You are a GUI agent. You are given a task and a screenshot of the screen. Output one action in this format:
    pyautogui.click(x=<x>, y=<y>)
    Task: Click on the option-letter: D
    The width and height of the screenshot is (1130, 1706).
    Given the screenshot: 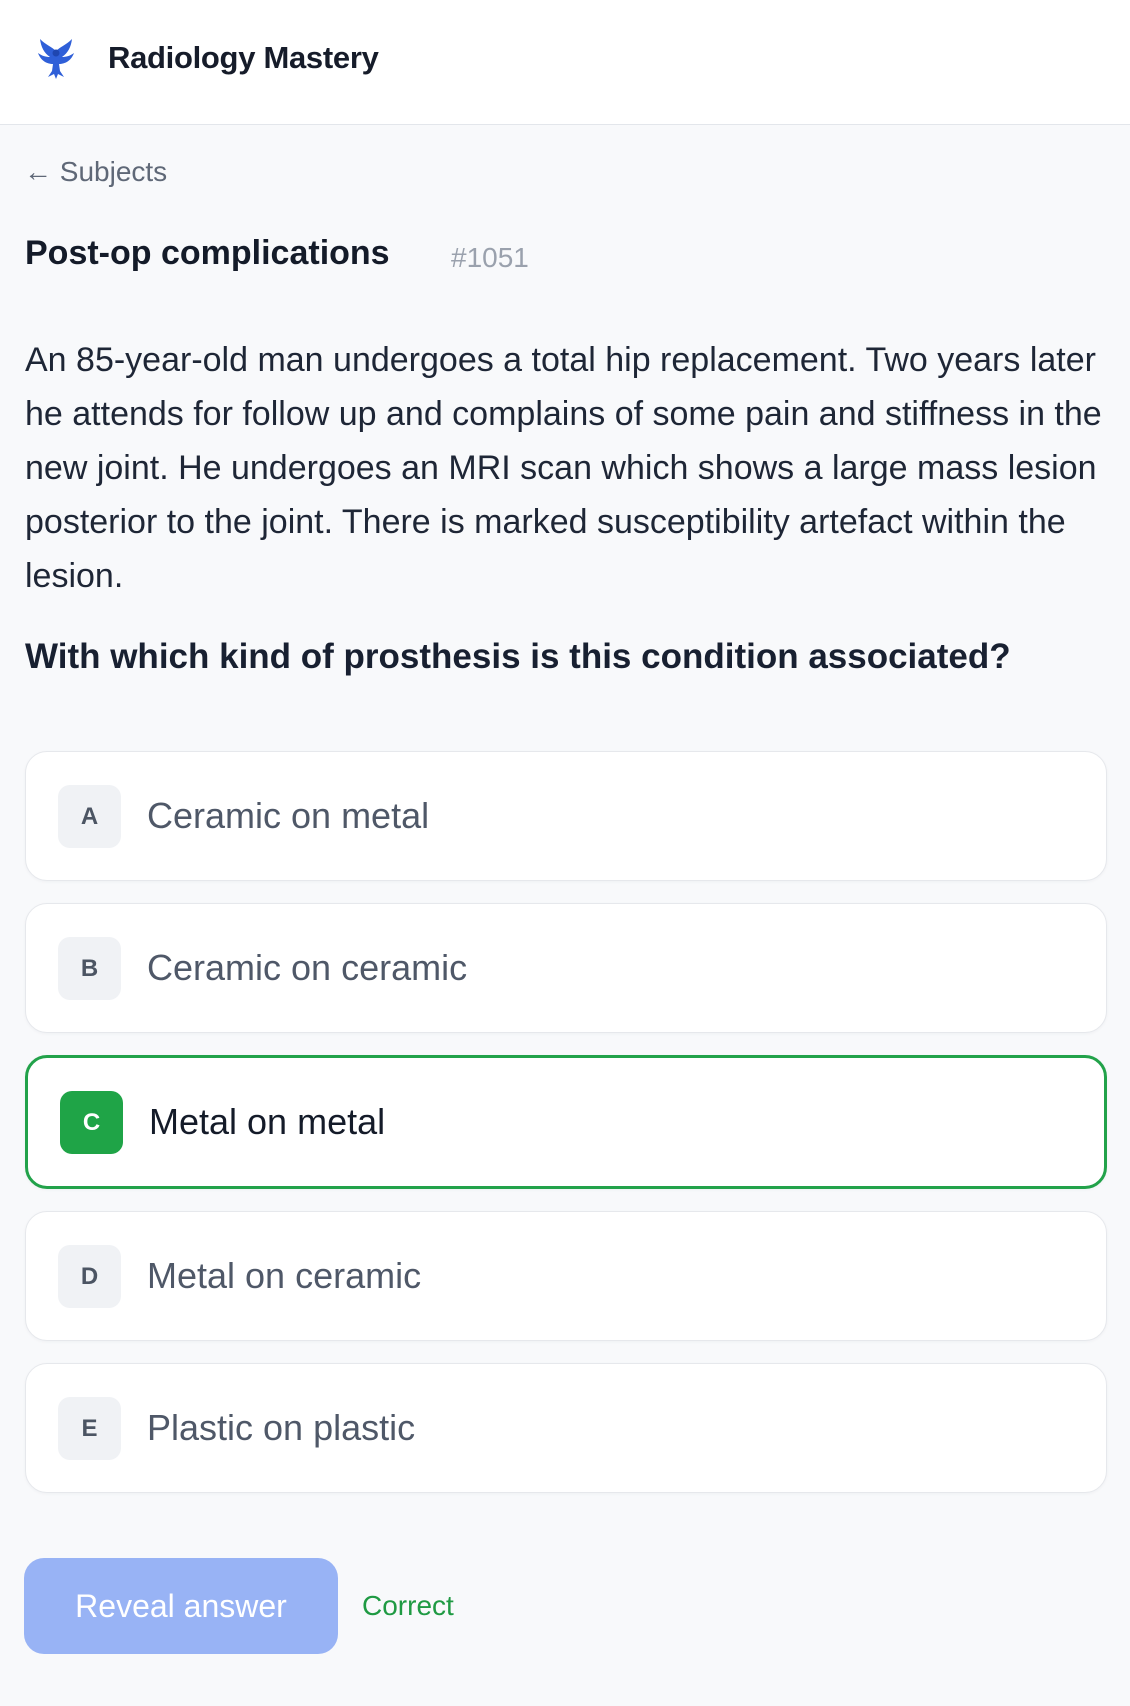 What is the action you would take?
    pyautogui.click(x=89, y=1276)
    